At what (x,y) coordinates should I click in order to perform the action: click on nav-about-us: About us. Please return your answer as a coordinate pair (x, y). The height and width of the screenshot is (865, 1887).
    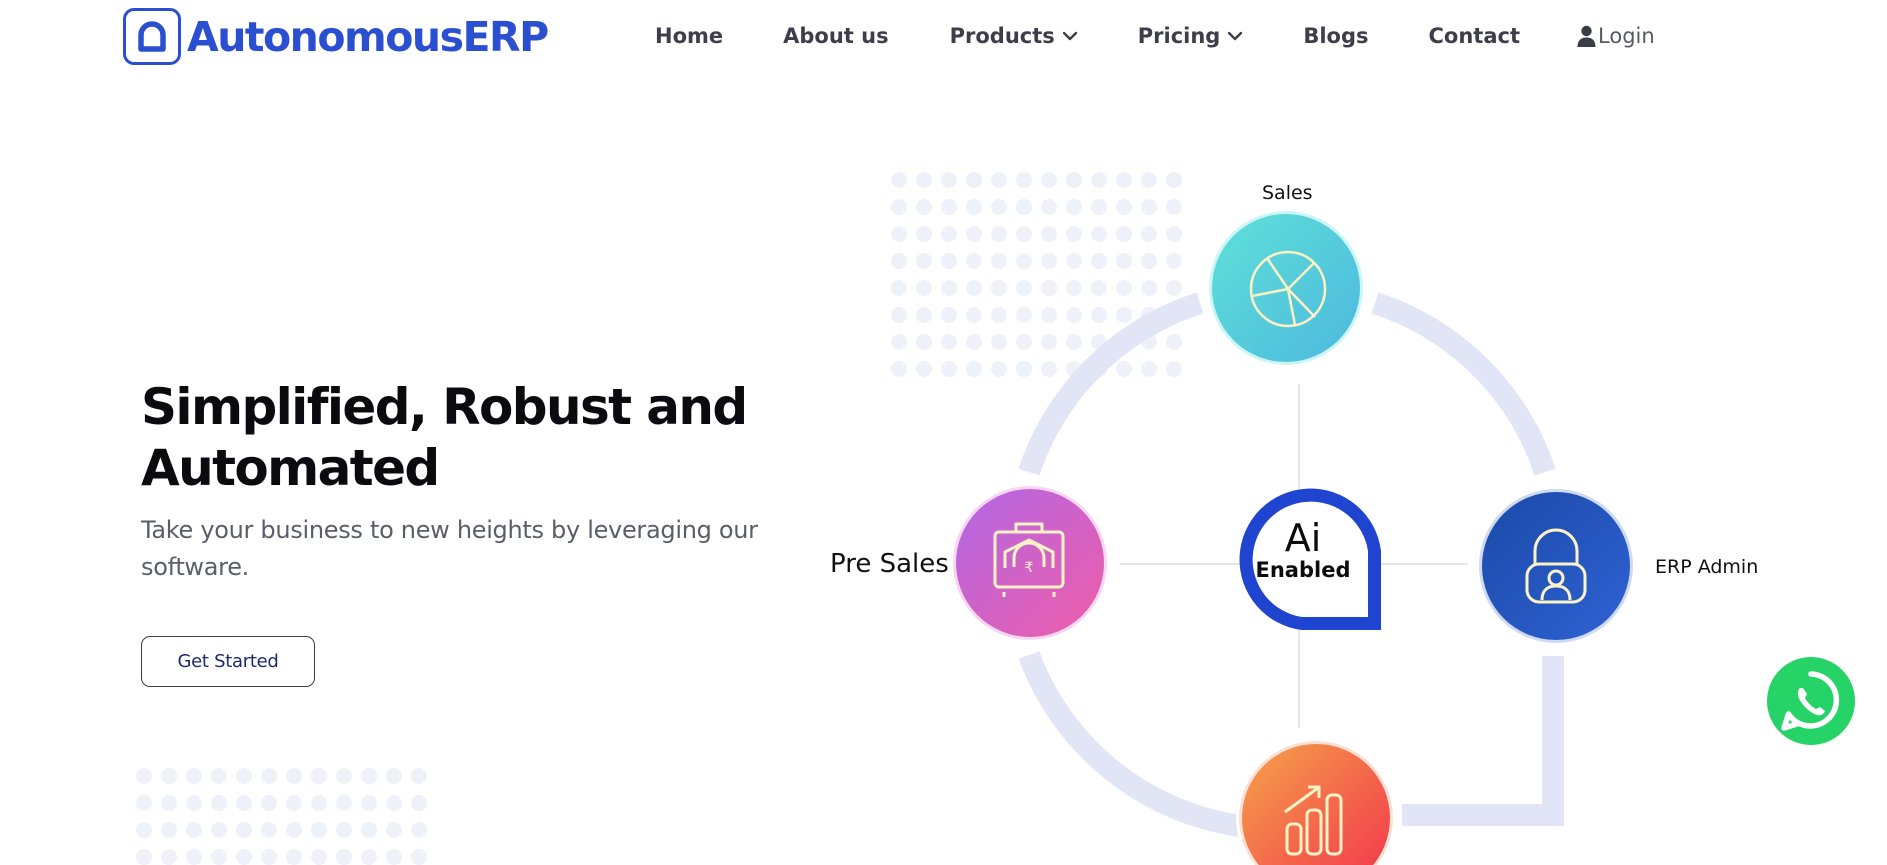
    Looking at the image, I should click on (835, 36).